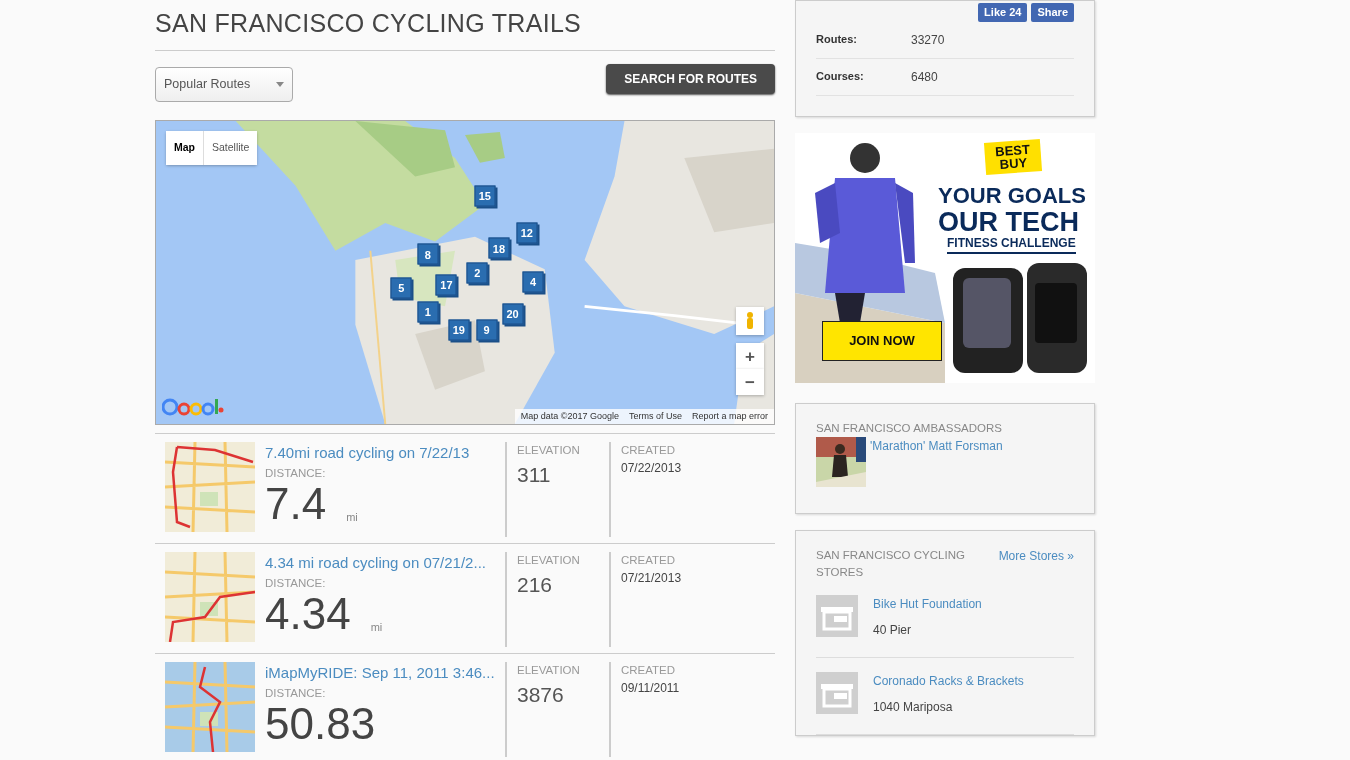  What do you see at coordinates (909, 428) in the screenshot?
I see `section-heading: SAN FRANCISCO AMBASSADORS` at bounding box center [909, 428].